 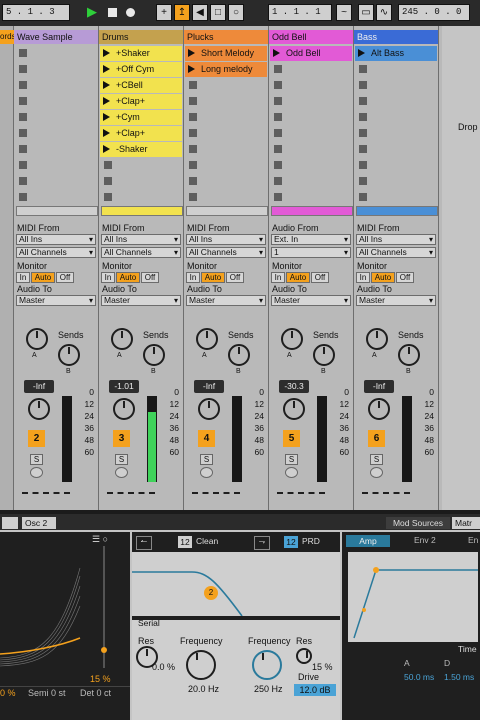 I want to click on input-channel-select: 1, so click(x=311, y=252).